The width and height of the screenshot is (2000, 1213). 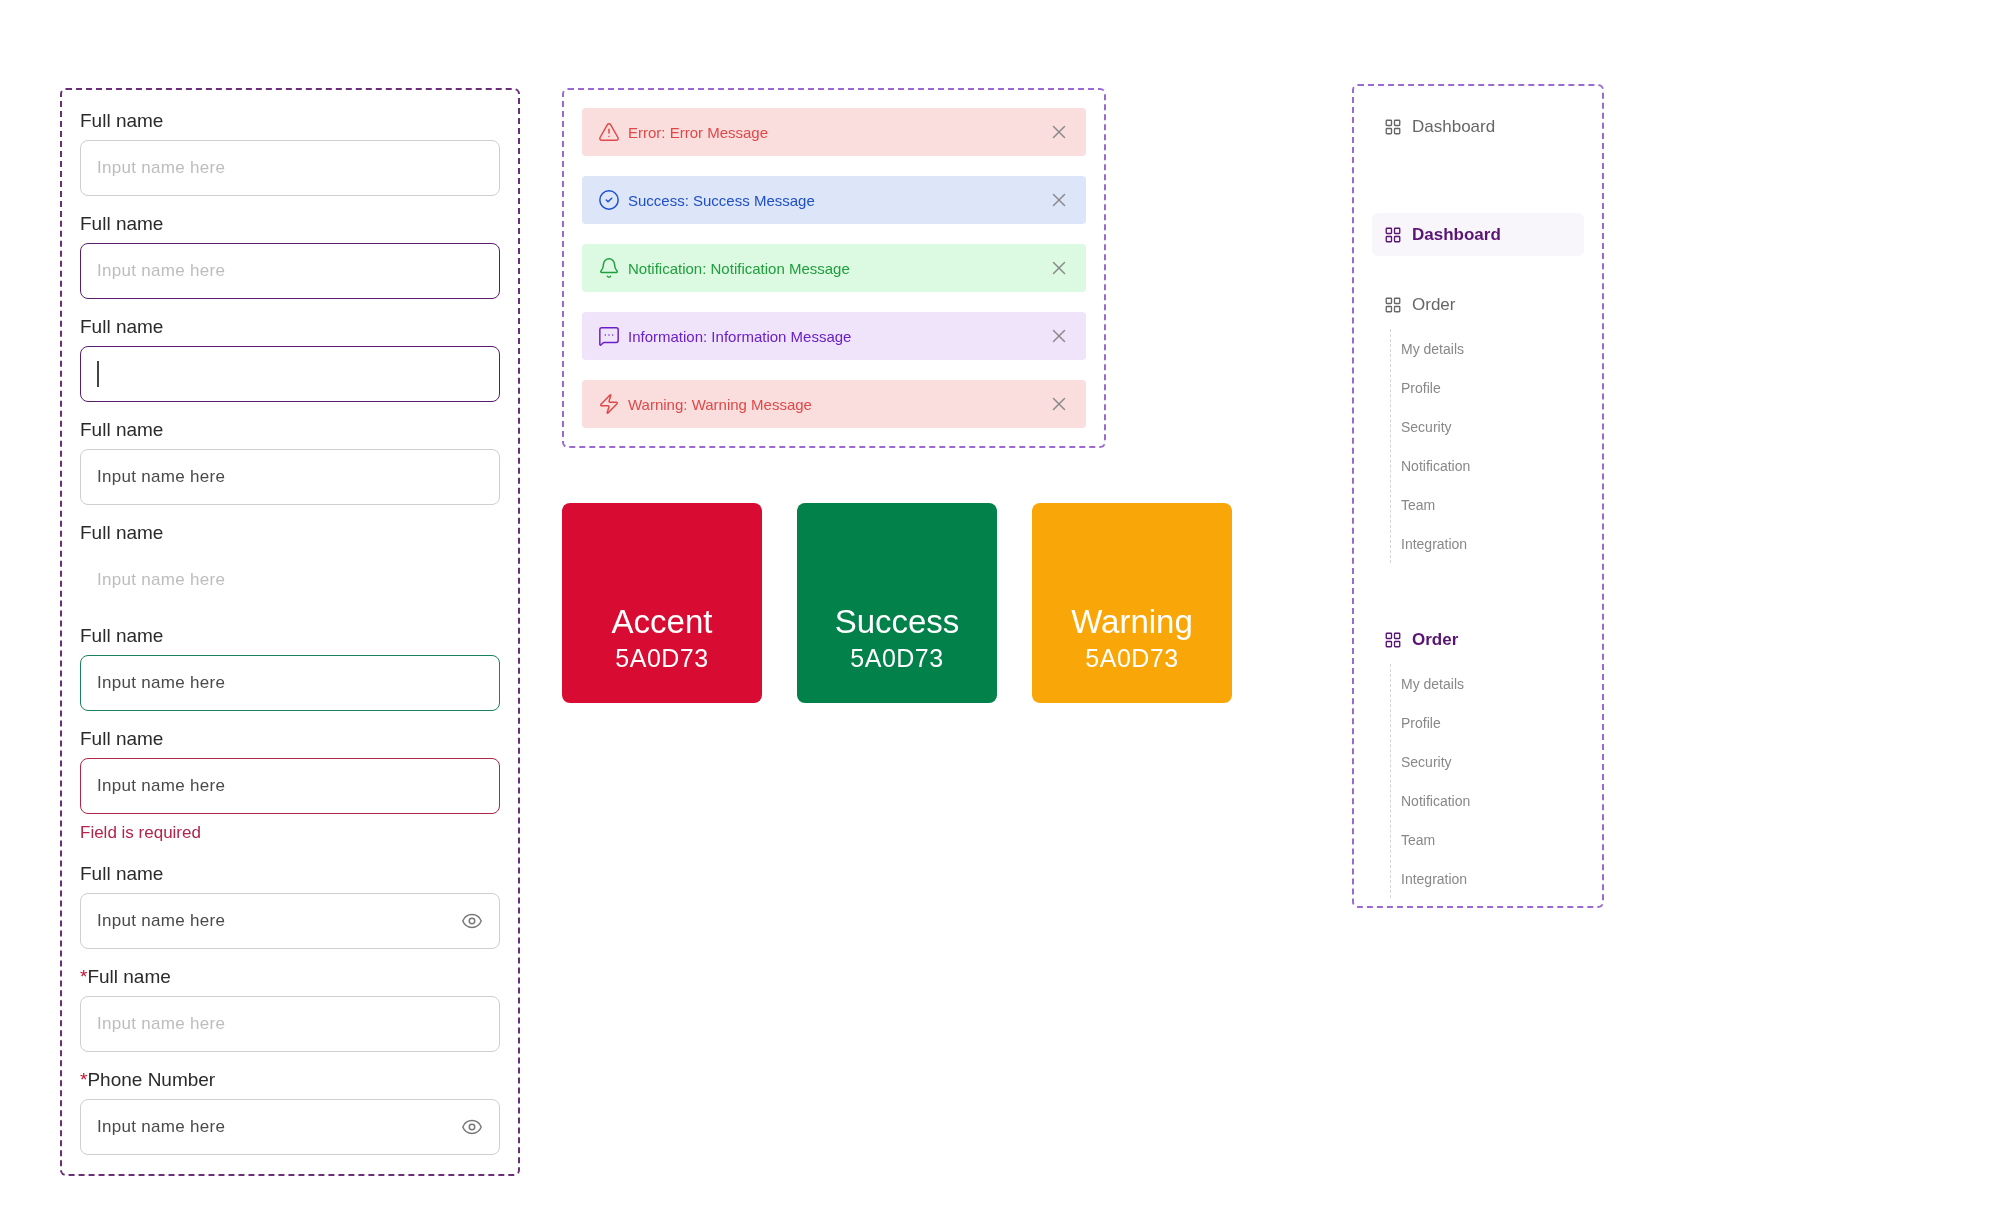 I want to click on alert-message: Notification: Notification Message, so click(x=739, y=268).